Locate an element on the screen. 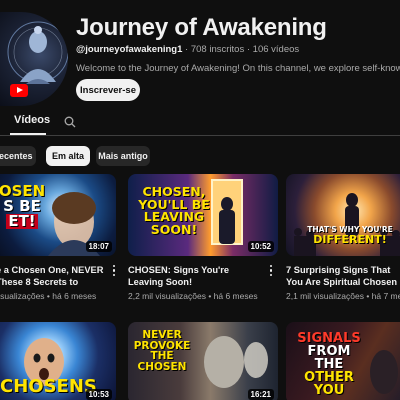  video-meta: 2,1 mil visualizações • há 7 meses is located at coordinates (343, 296).